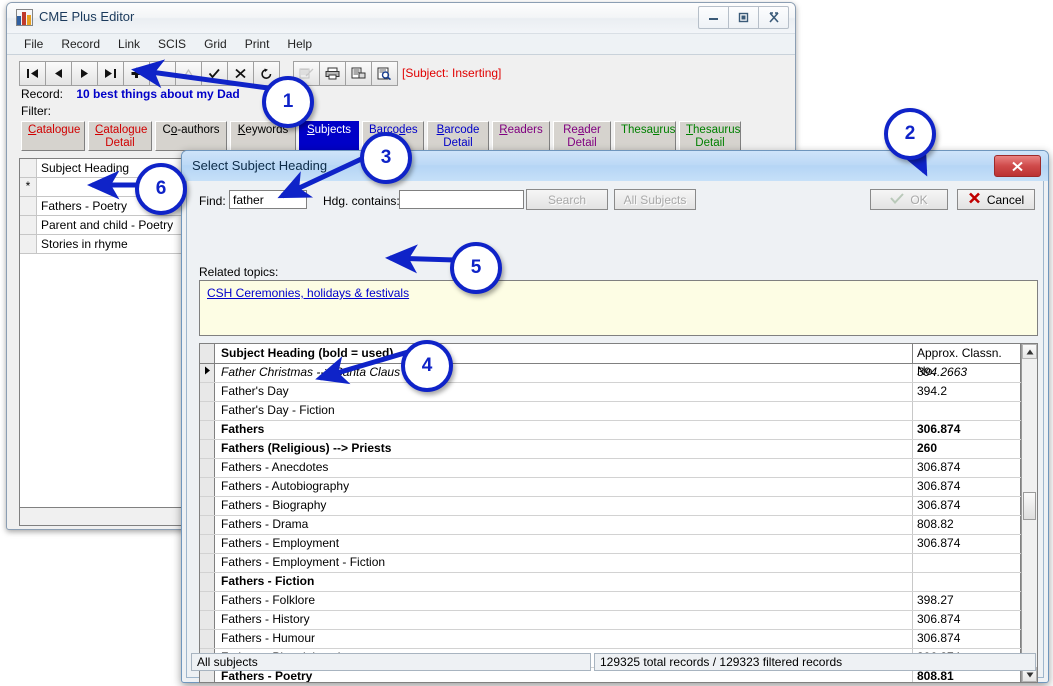 Image resolution: width=1053 pixels, height=686 pixels. Describe the element at coordinates (82, 244) in the screenshot. I see `grid-cell-value: Stories in rhyme` at that location.